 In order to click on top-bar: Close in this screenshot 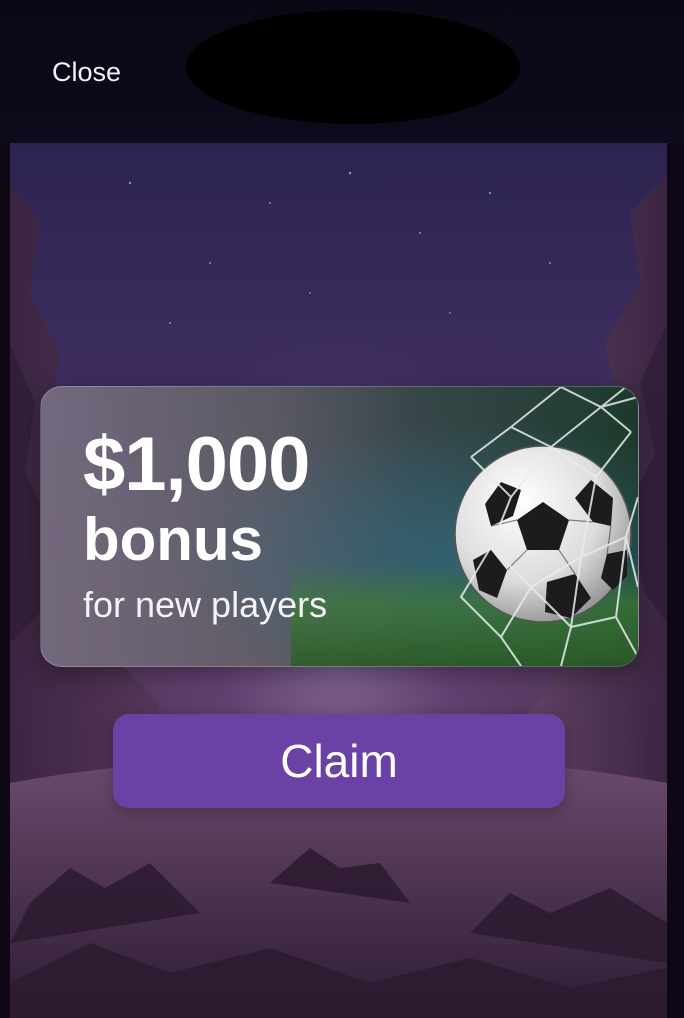, I will do `click(342, 71)`.